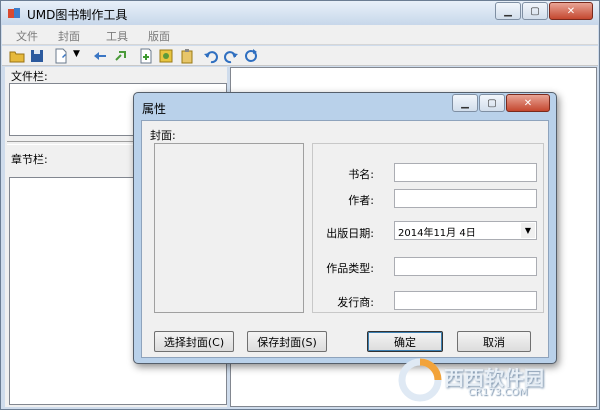 The image size is (600, 410). What do you see at coordinates (154, 109) in the screenshot?
I see `dialog-title: 属性` at bounding box center [154, 109].